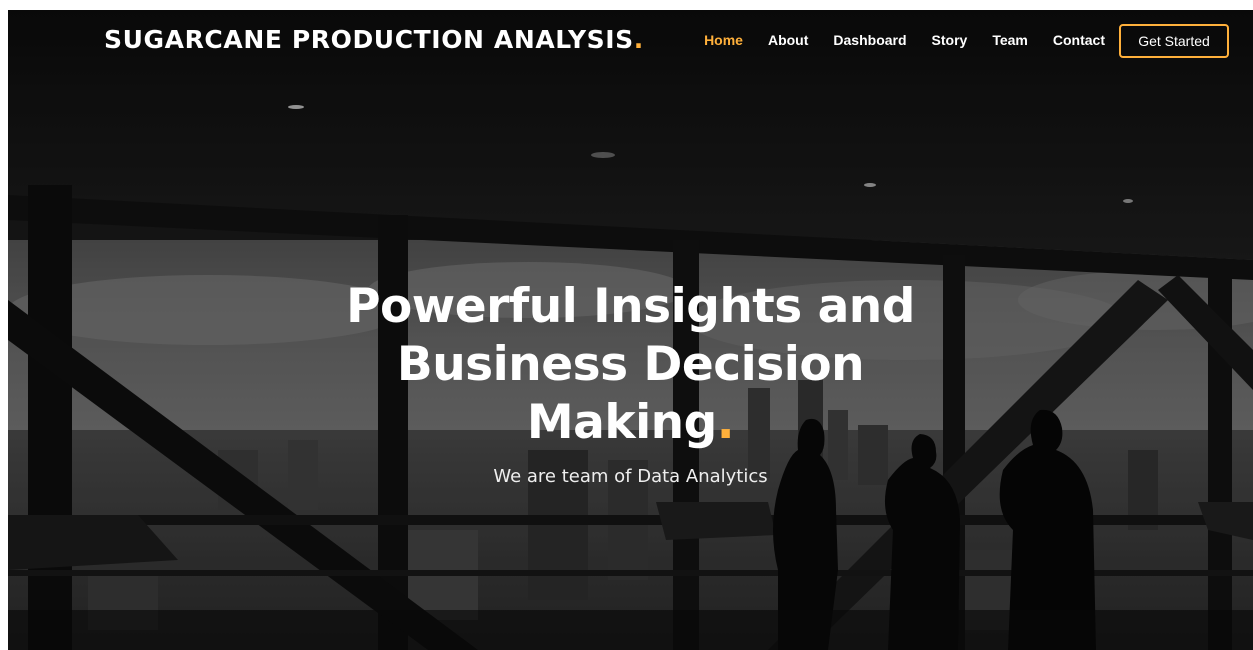 This screenshot has width=1253, height=650. Describe the element at coordinates (869, 40) in the screenshot. I see `nav-dashboard: Dashboard` at that location.